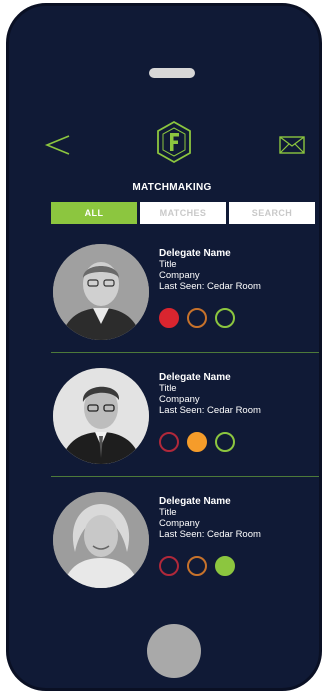 The image size is (331, 695). I want to click on f-hexagon-logo-icon, so click(174, 142).